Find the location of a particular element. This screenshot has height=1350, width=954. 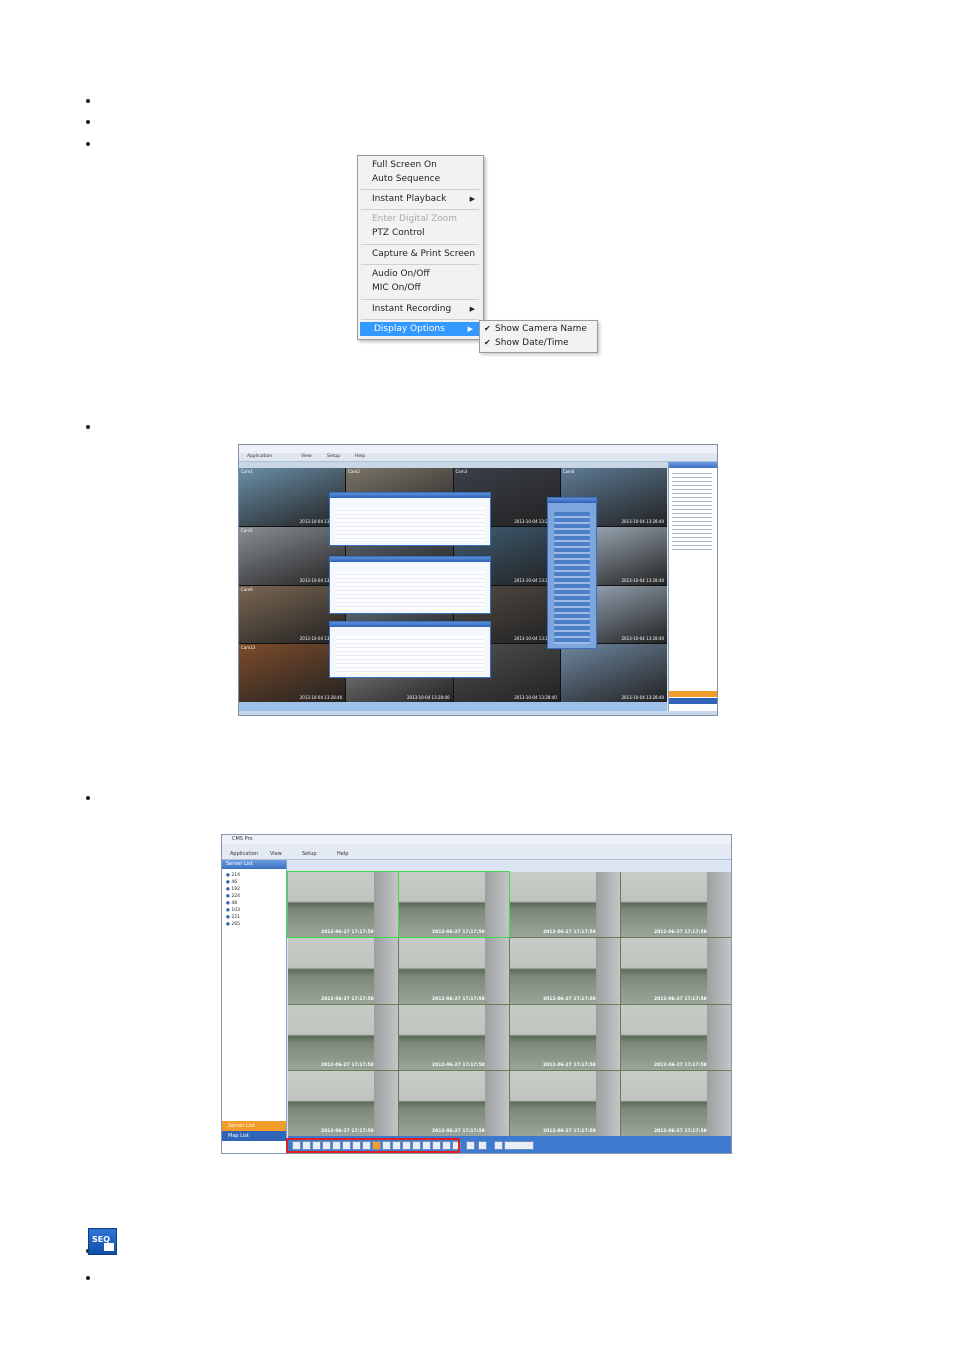

server-tree-item: ● 46 is located at coordinates (233, 882).